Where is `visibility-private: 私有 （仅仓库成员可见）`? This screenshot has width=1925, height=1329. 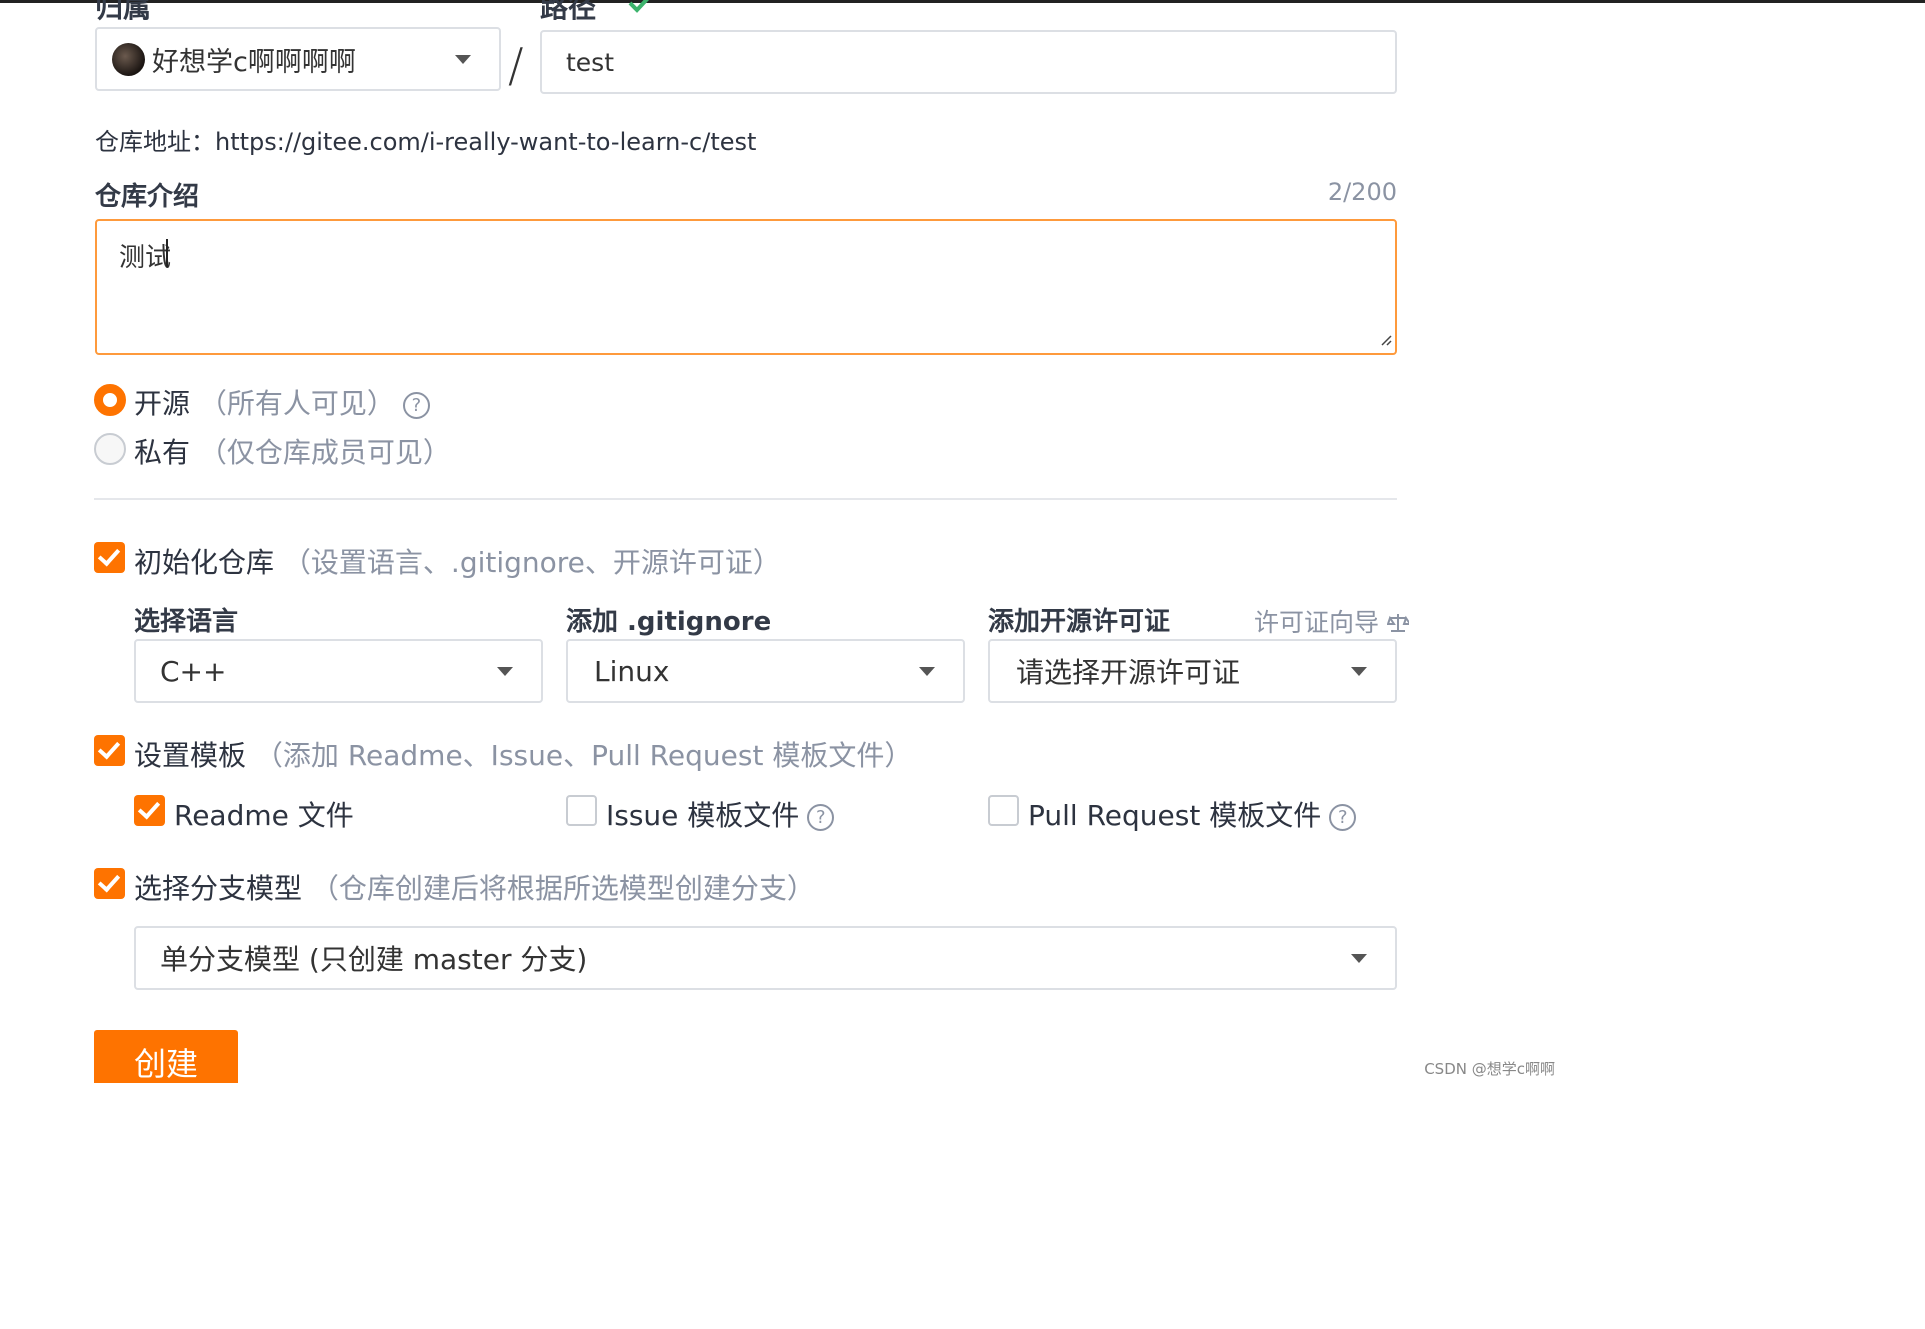 visibility-private: 私有 （仅仓库成员可见） is located at coordinates (292, 451).